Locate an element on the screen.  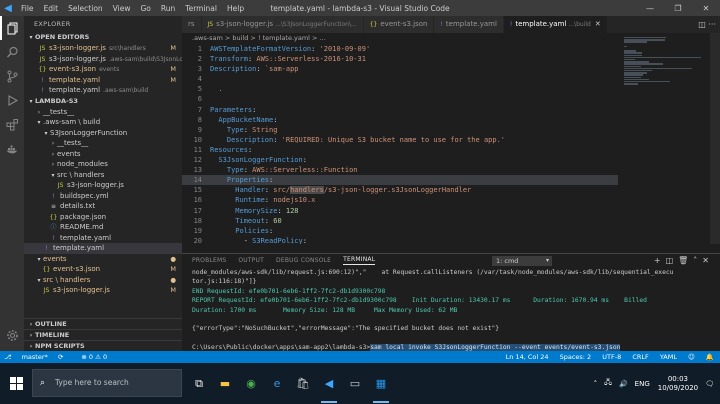
restore-icon: ❐ is located at coordinates (678, 8).